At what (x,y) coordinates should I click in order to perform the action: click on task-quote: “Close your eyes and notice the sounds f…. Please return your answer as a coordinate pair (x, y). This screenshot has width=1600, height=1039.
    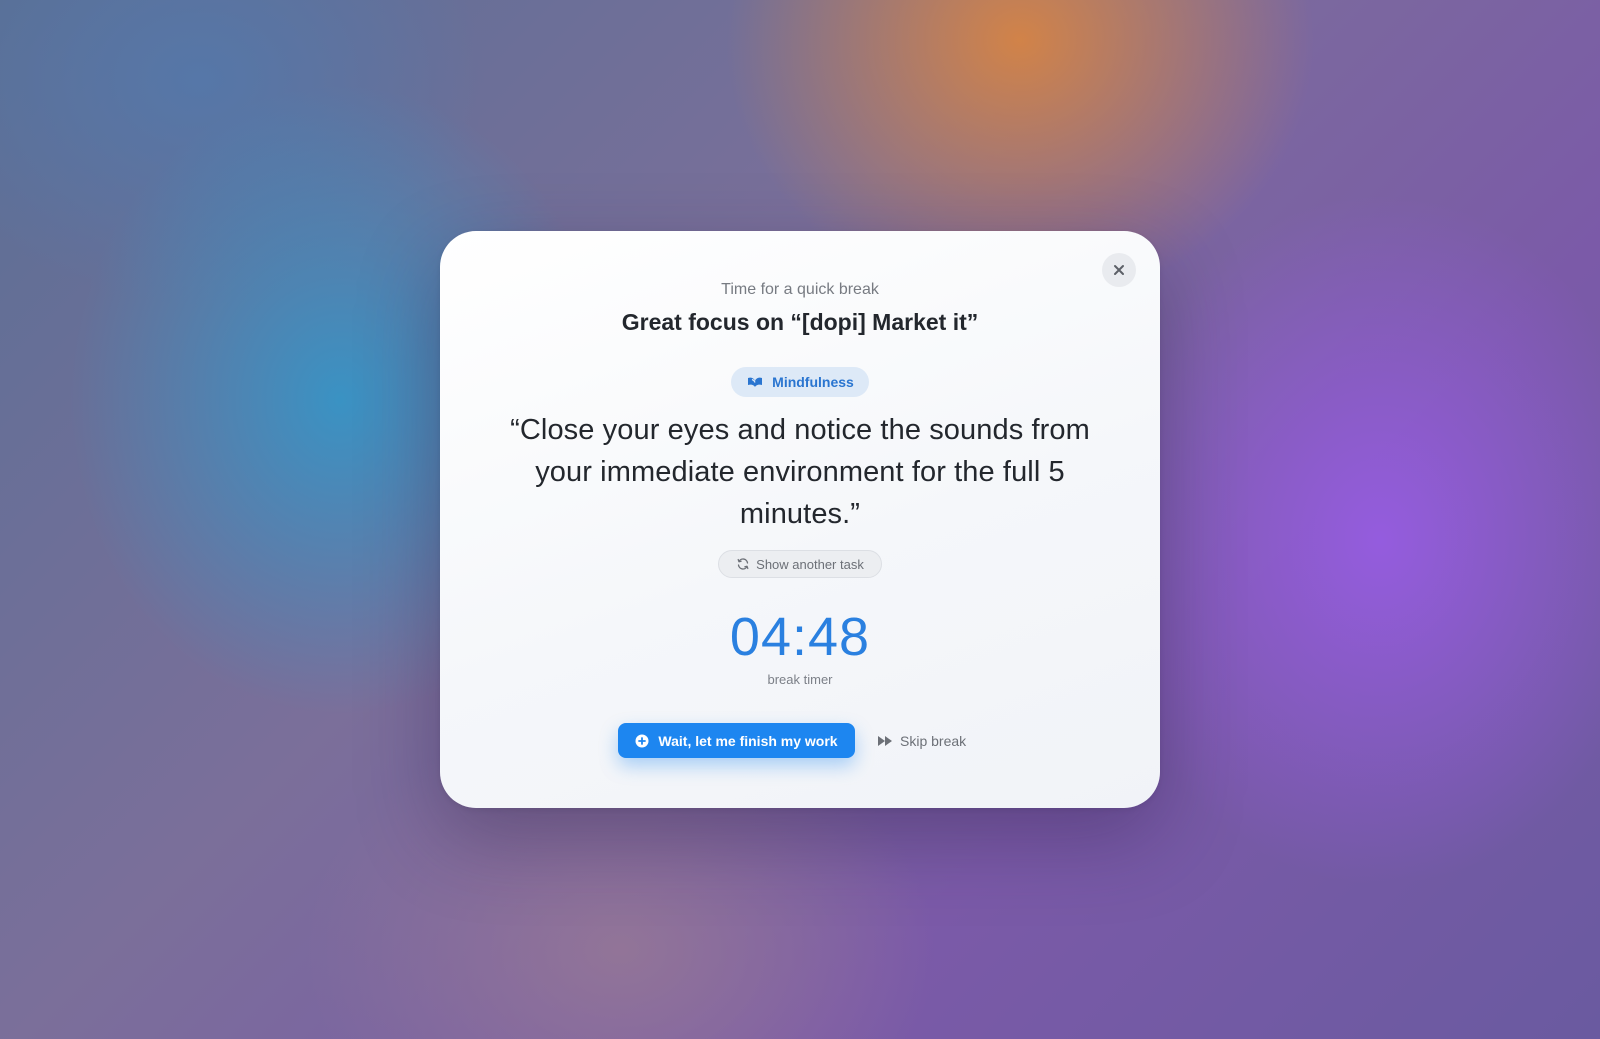
    Looking at the image, I should click on (800, 472).